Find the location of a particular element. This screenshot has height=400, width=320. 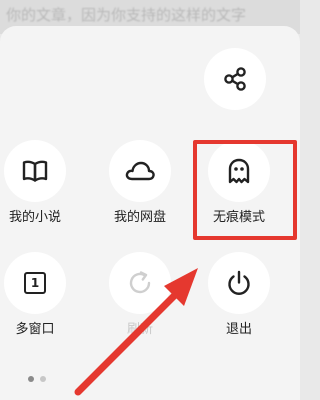

highlight-box is located at coordinates (245, 190).